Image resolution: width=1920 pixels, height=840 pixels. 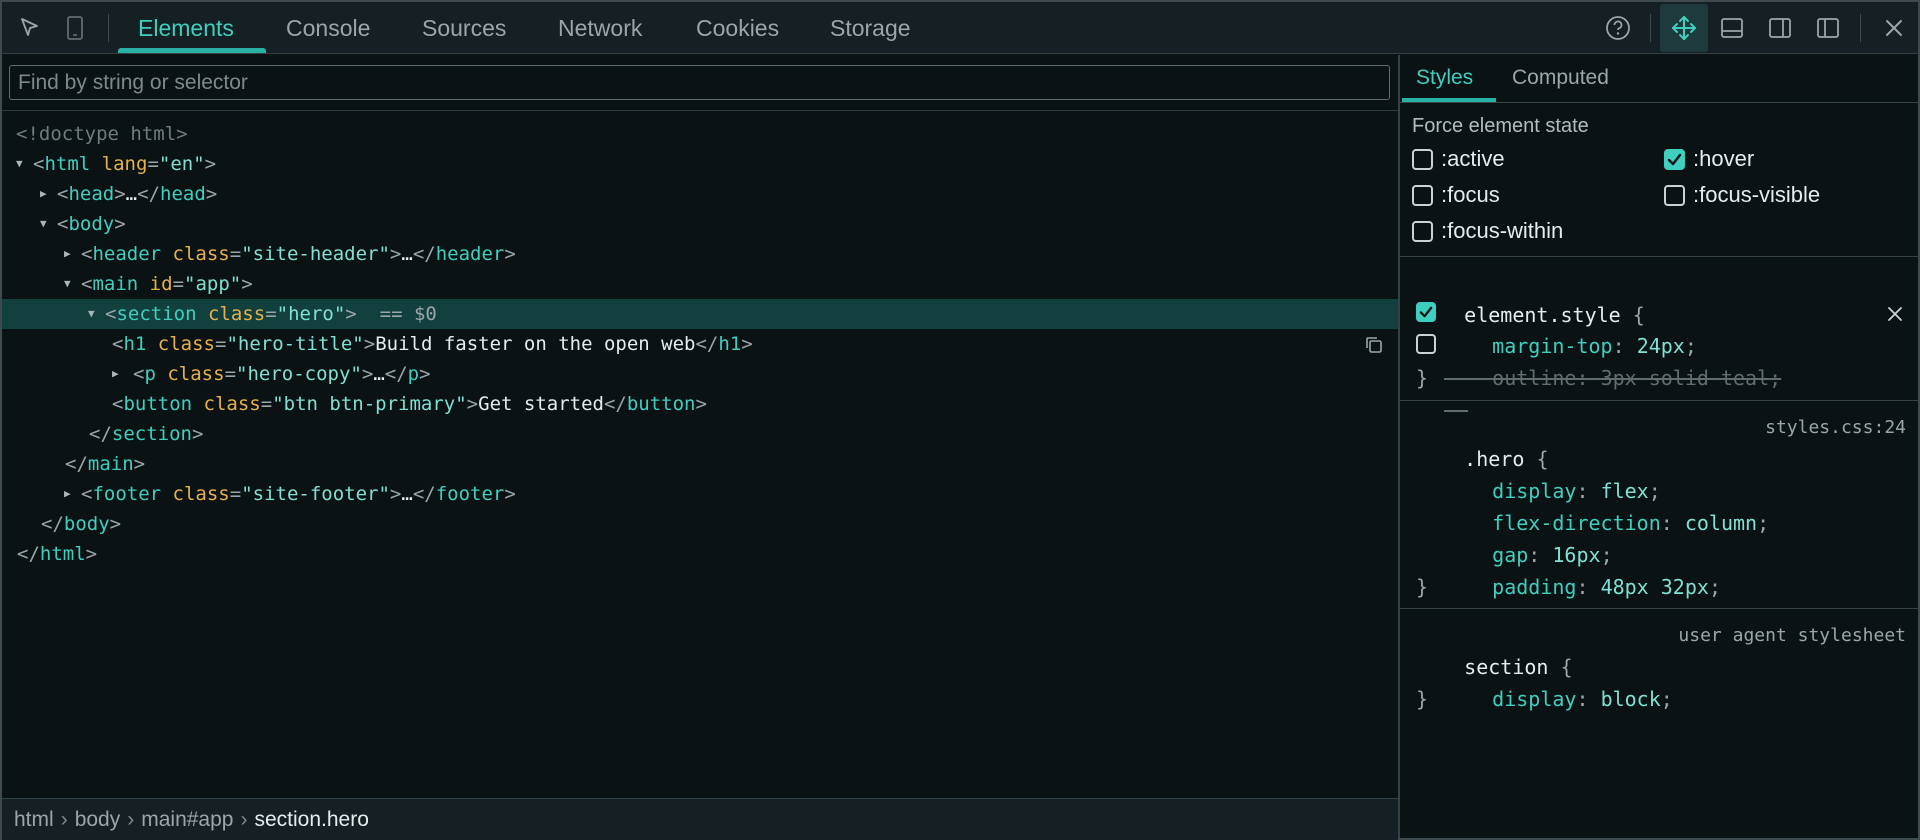 What do you see at coordinates (1655, 587) in the screenshot?
I see `property-value: 48px 32px` at bounding box center [1655, 587].